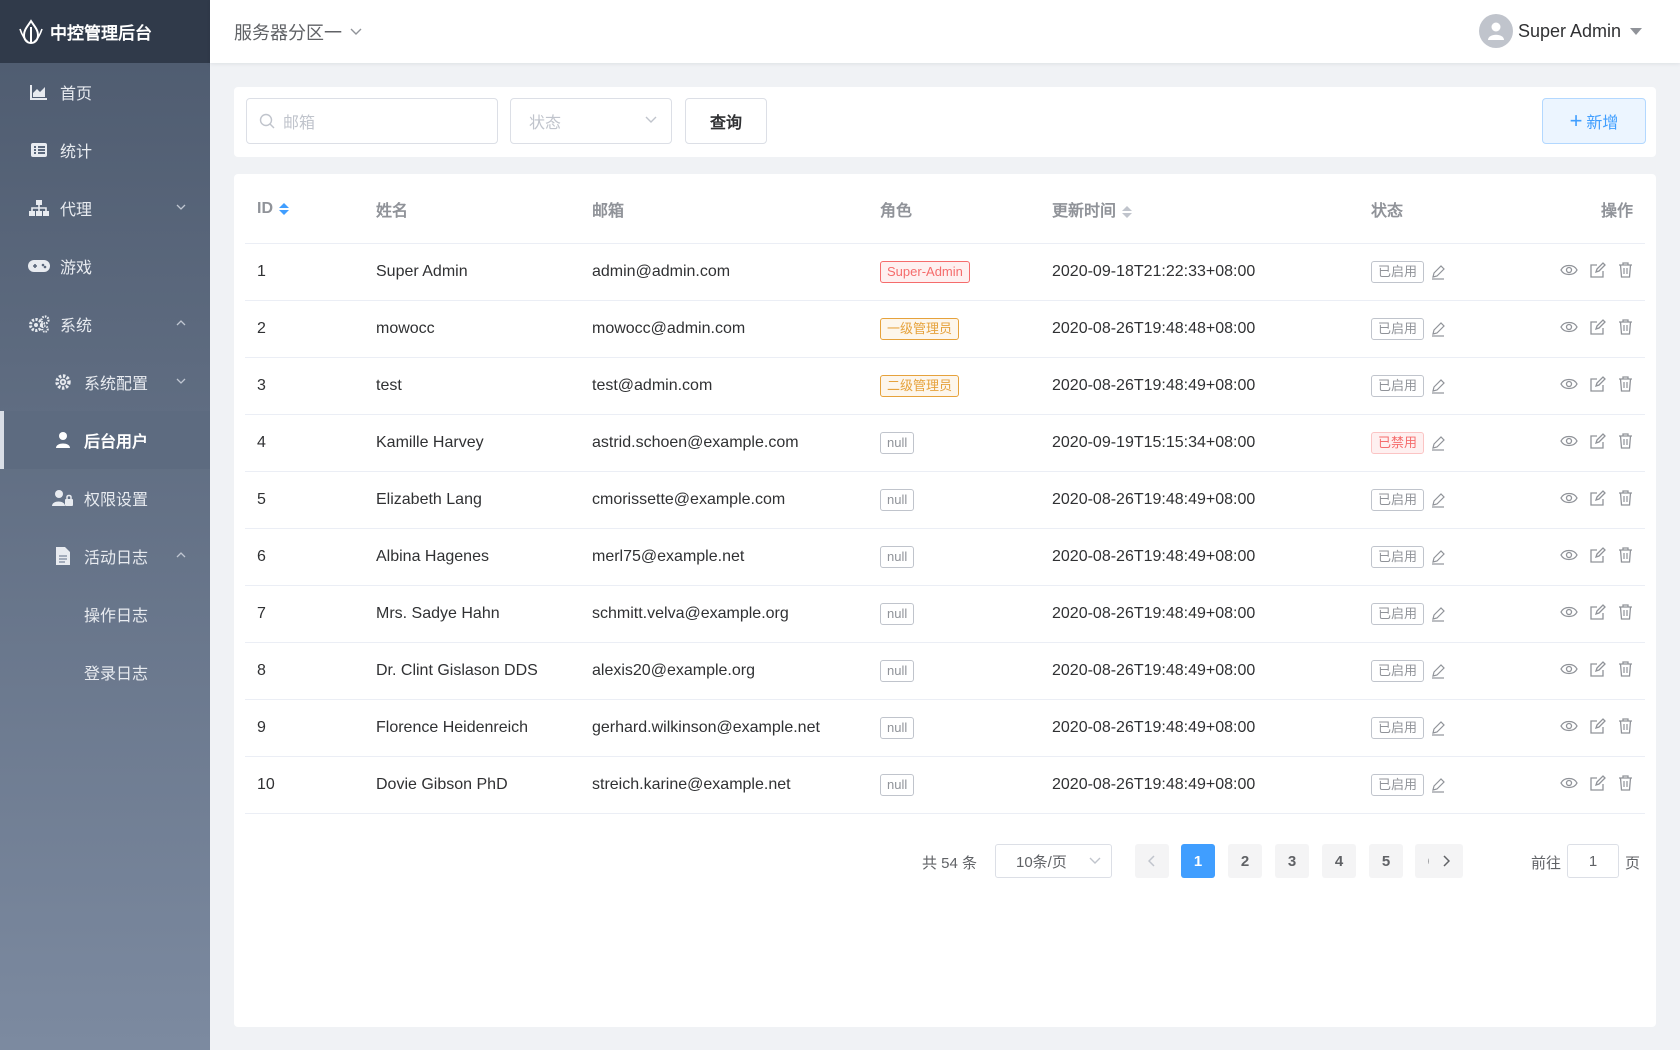  I want to click on cell-id: 8, so click(304, 671).